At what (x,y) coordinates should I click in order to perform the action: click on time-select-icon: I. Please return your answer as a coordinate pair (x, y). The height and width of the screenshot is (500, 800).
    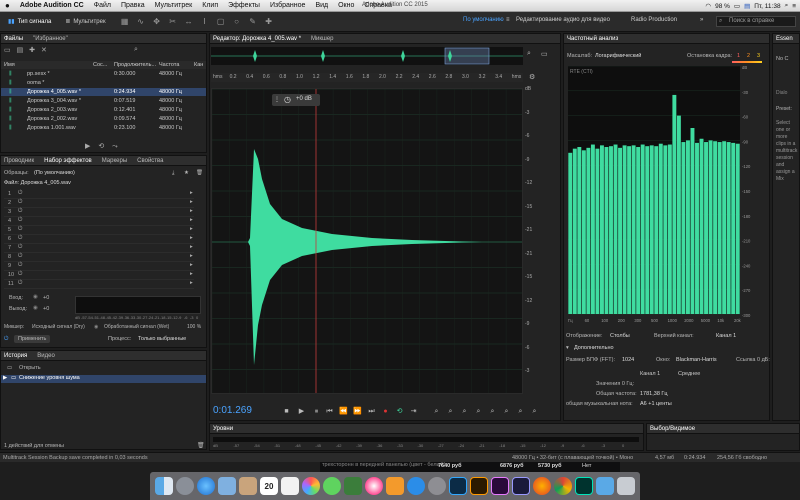
    Looking at the image, I should click on (205, 22).